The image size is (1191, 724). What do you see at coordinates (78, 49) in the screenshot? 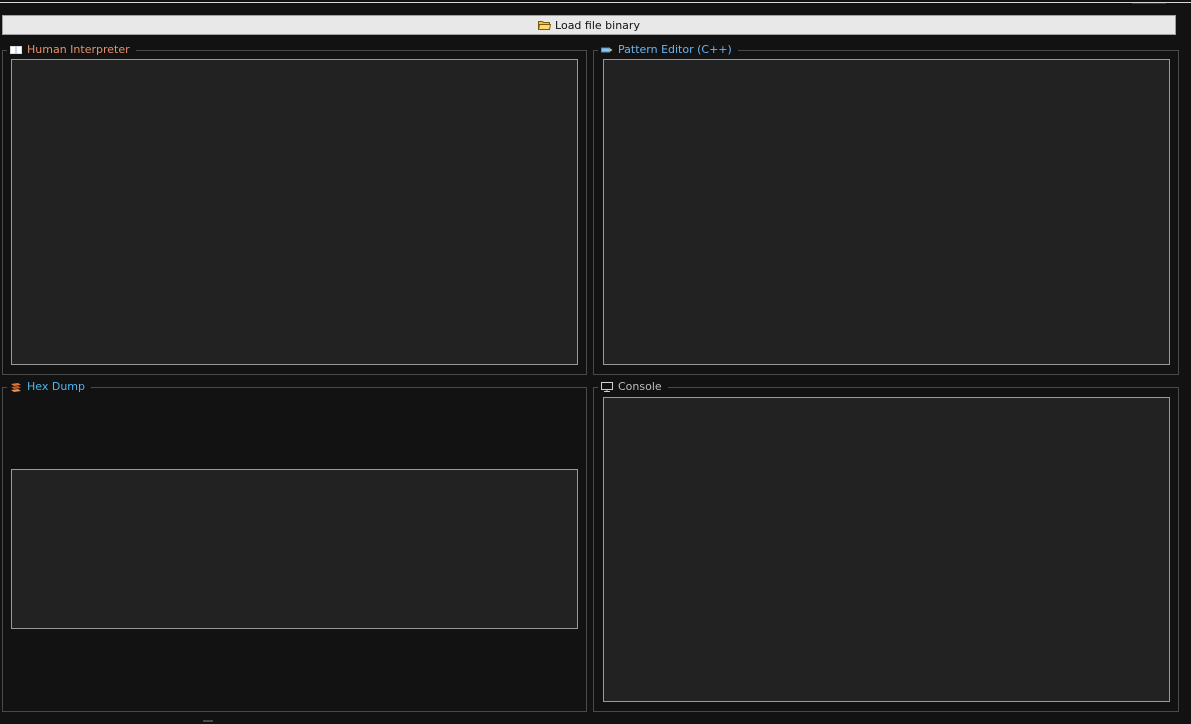
I see `human-interpreter-label: Human Interpreter` at bounding box center [78, 49].